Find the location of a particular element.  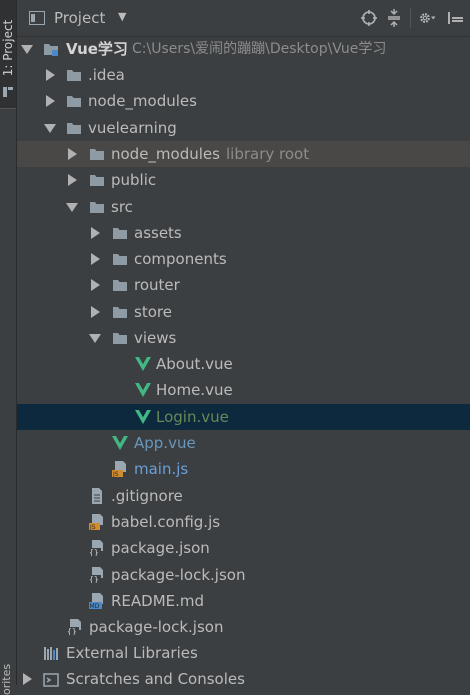

svg-text: MD is located at coordinates (95, 606).